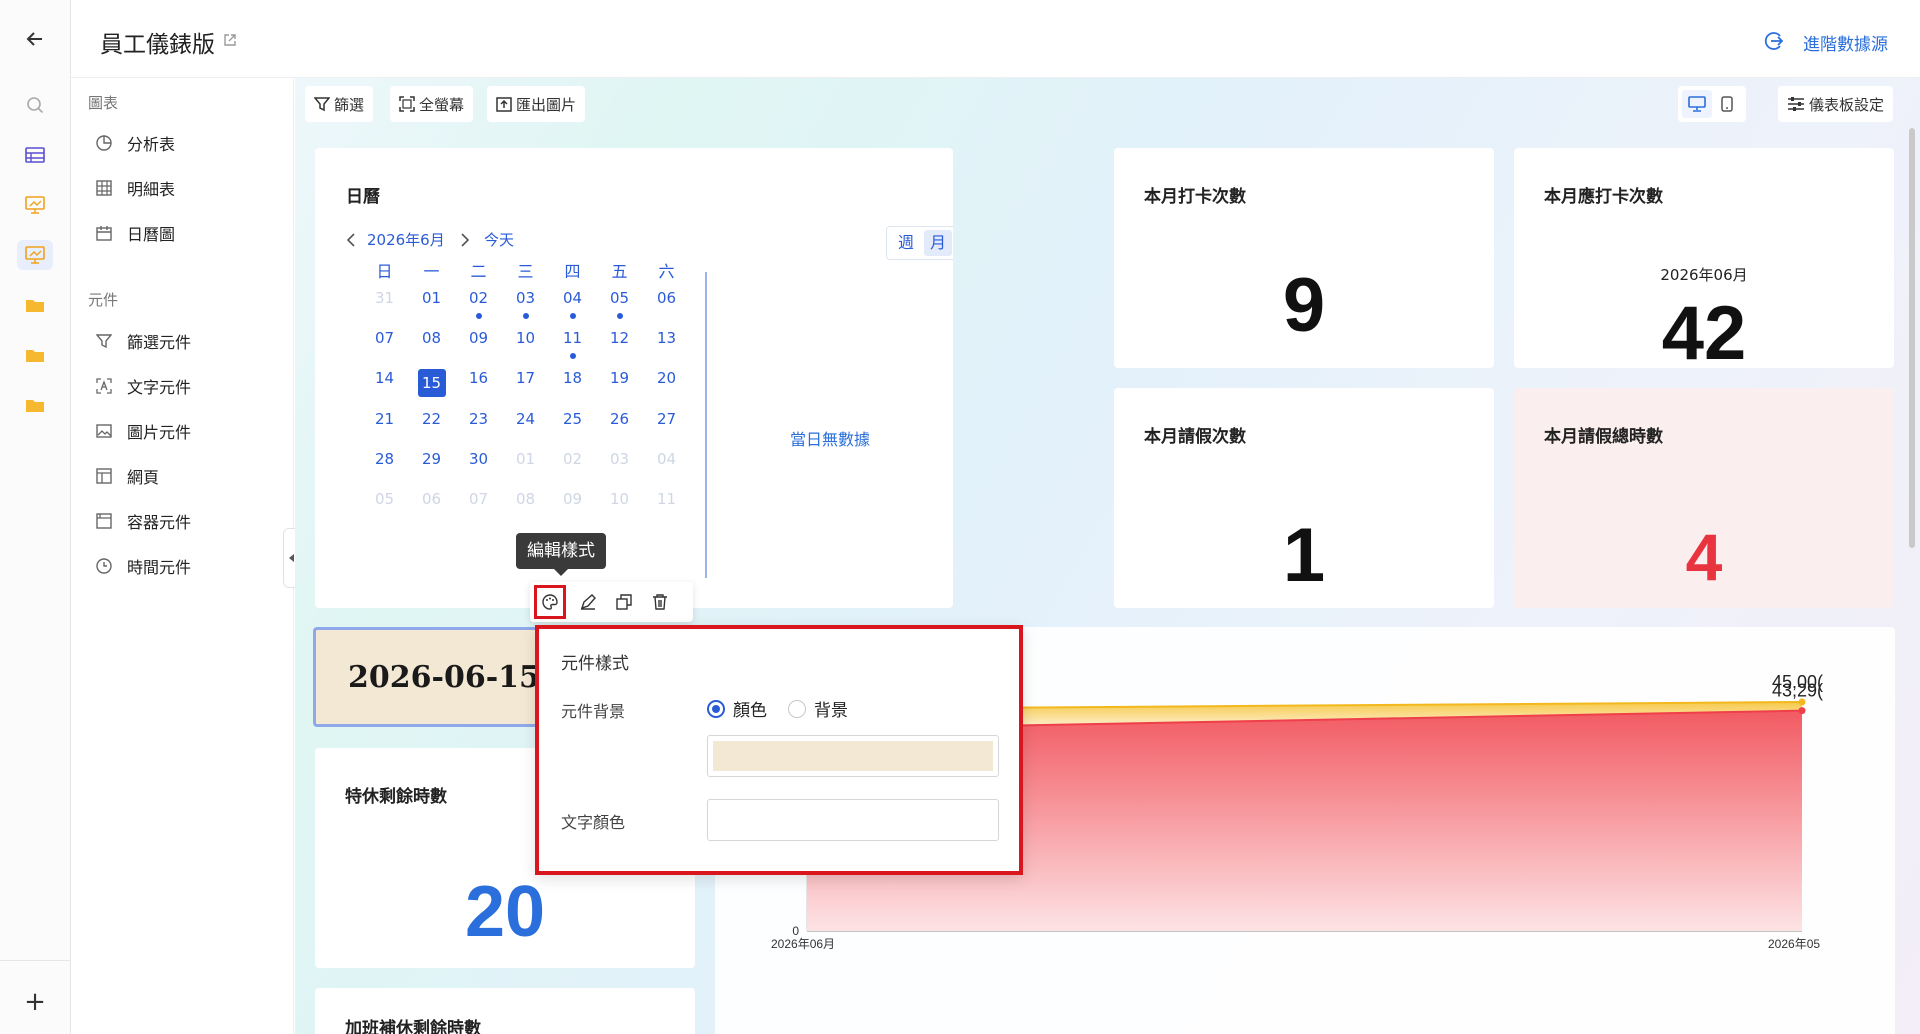  Describe the element at coordinates (525, 419) in the screenshot. I see `calendar-day: 24` at that location.